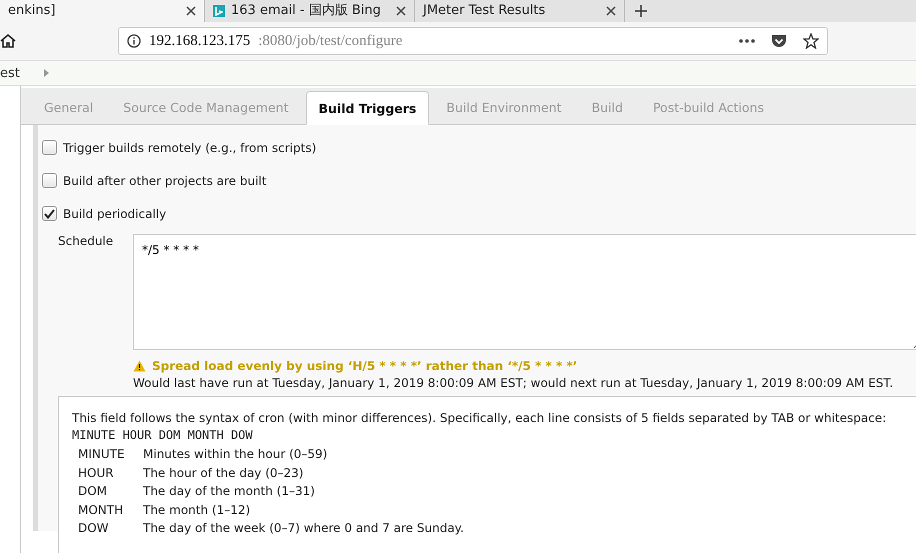 This screenshot has width=916, height=553. I want to click on field-description: The month (1–12), so click(197, 510).